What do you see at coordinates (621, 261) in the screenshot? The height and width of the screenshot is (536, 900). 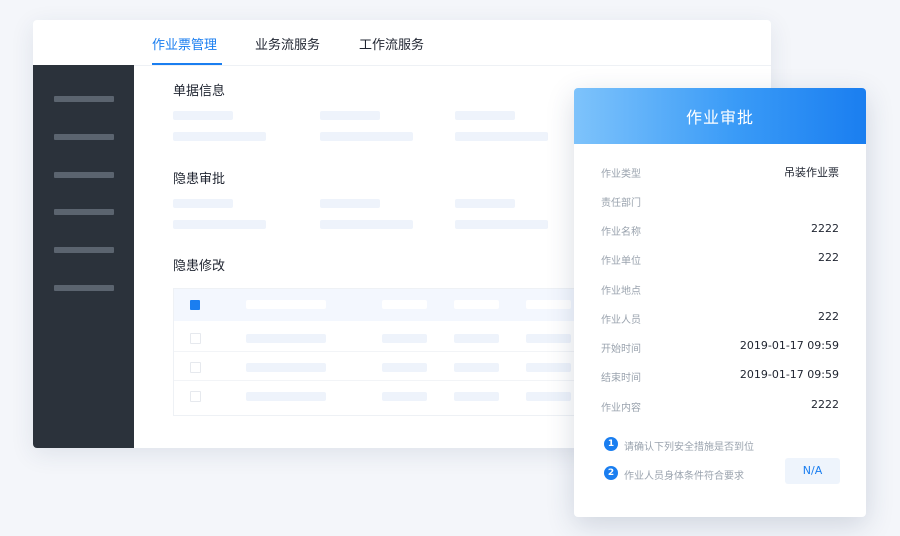 I see `field-label: 作业单位` at bounding box center [621, 261].